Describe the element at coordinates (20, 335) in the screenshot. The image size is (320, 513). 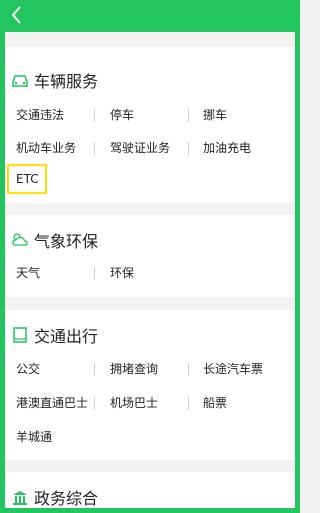
I see `book-icon` at that location.